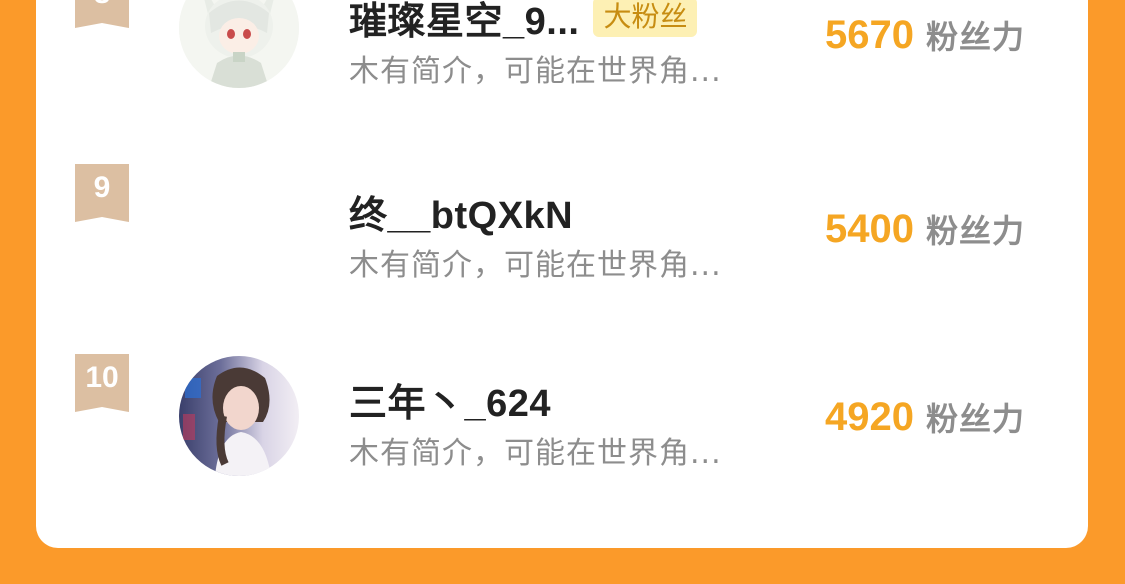 The image size is (1125, 584). What do you see at coordinates (102, 17) in the screenshot?
I see `rank-badge: 8` at bounding box center [102, 17].